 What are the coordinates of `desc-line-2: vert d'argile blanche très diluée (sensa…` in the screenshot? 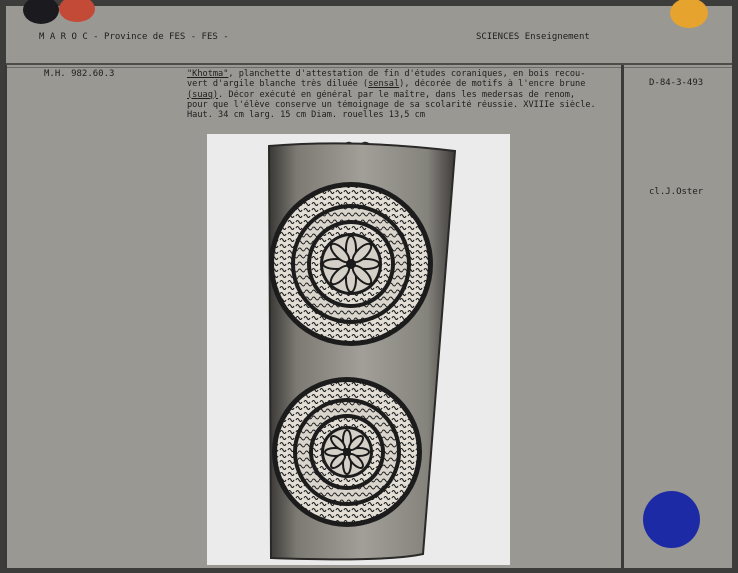 It's located at (386, 84).